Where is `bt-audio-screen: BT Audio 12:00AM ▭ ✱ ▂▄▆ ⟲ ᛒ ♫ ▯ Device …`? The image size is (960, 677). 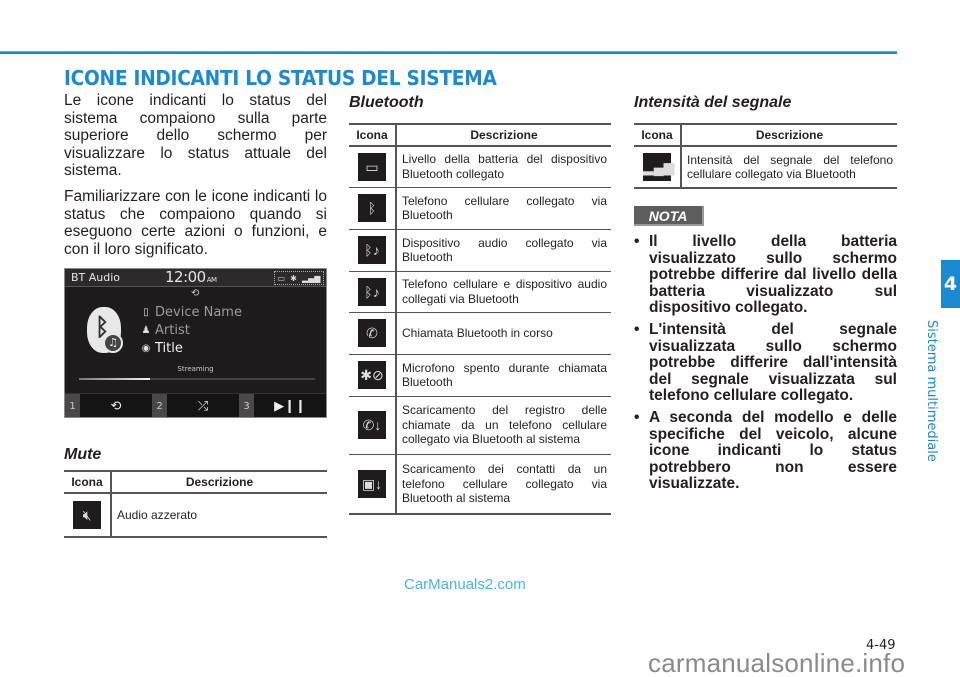 bt-audio-screen: BT Audio 12:00AM ▭ ✱ ▂▄▆ ⟲ ᛒ ♫ ▯ Device … is located at coordinates (195, 343).